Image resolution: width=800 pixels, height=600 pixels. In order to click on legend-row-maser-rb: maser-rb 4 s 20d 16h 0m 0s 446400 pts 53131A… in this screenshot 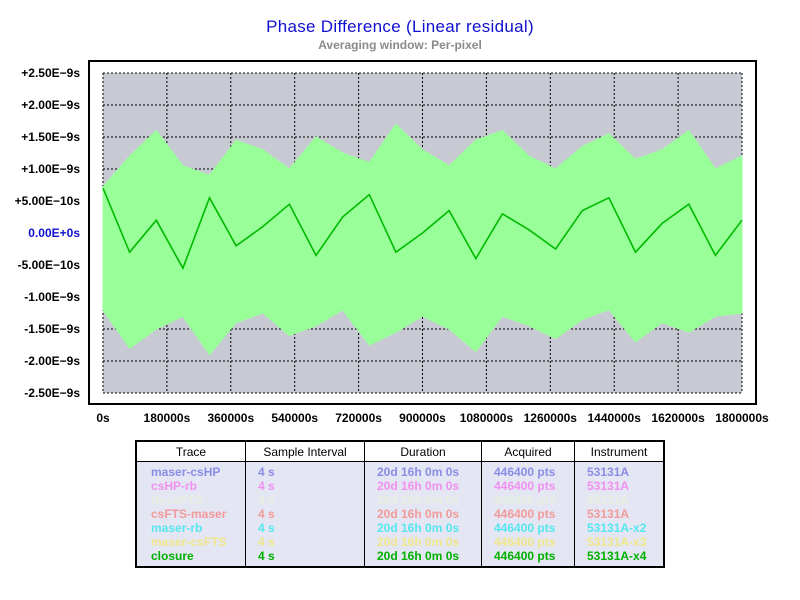, I will do `click(400, 528)`.